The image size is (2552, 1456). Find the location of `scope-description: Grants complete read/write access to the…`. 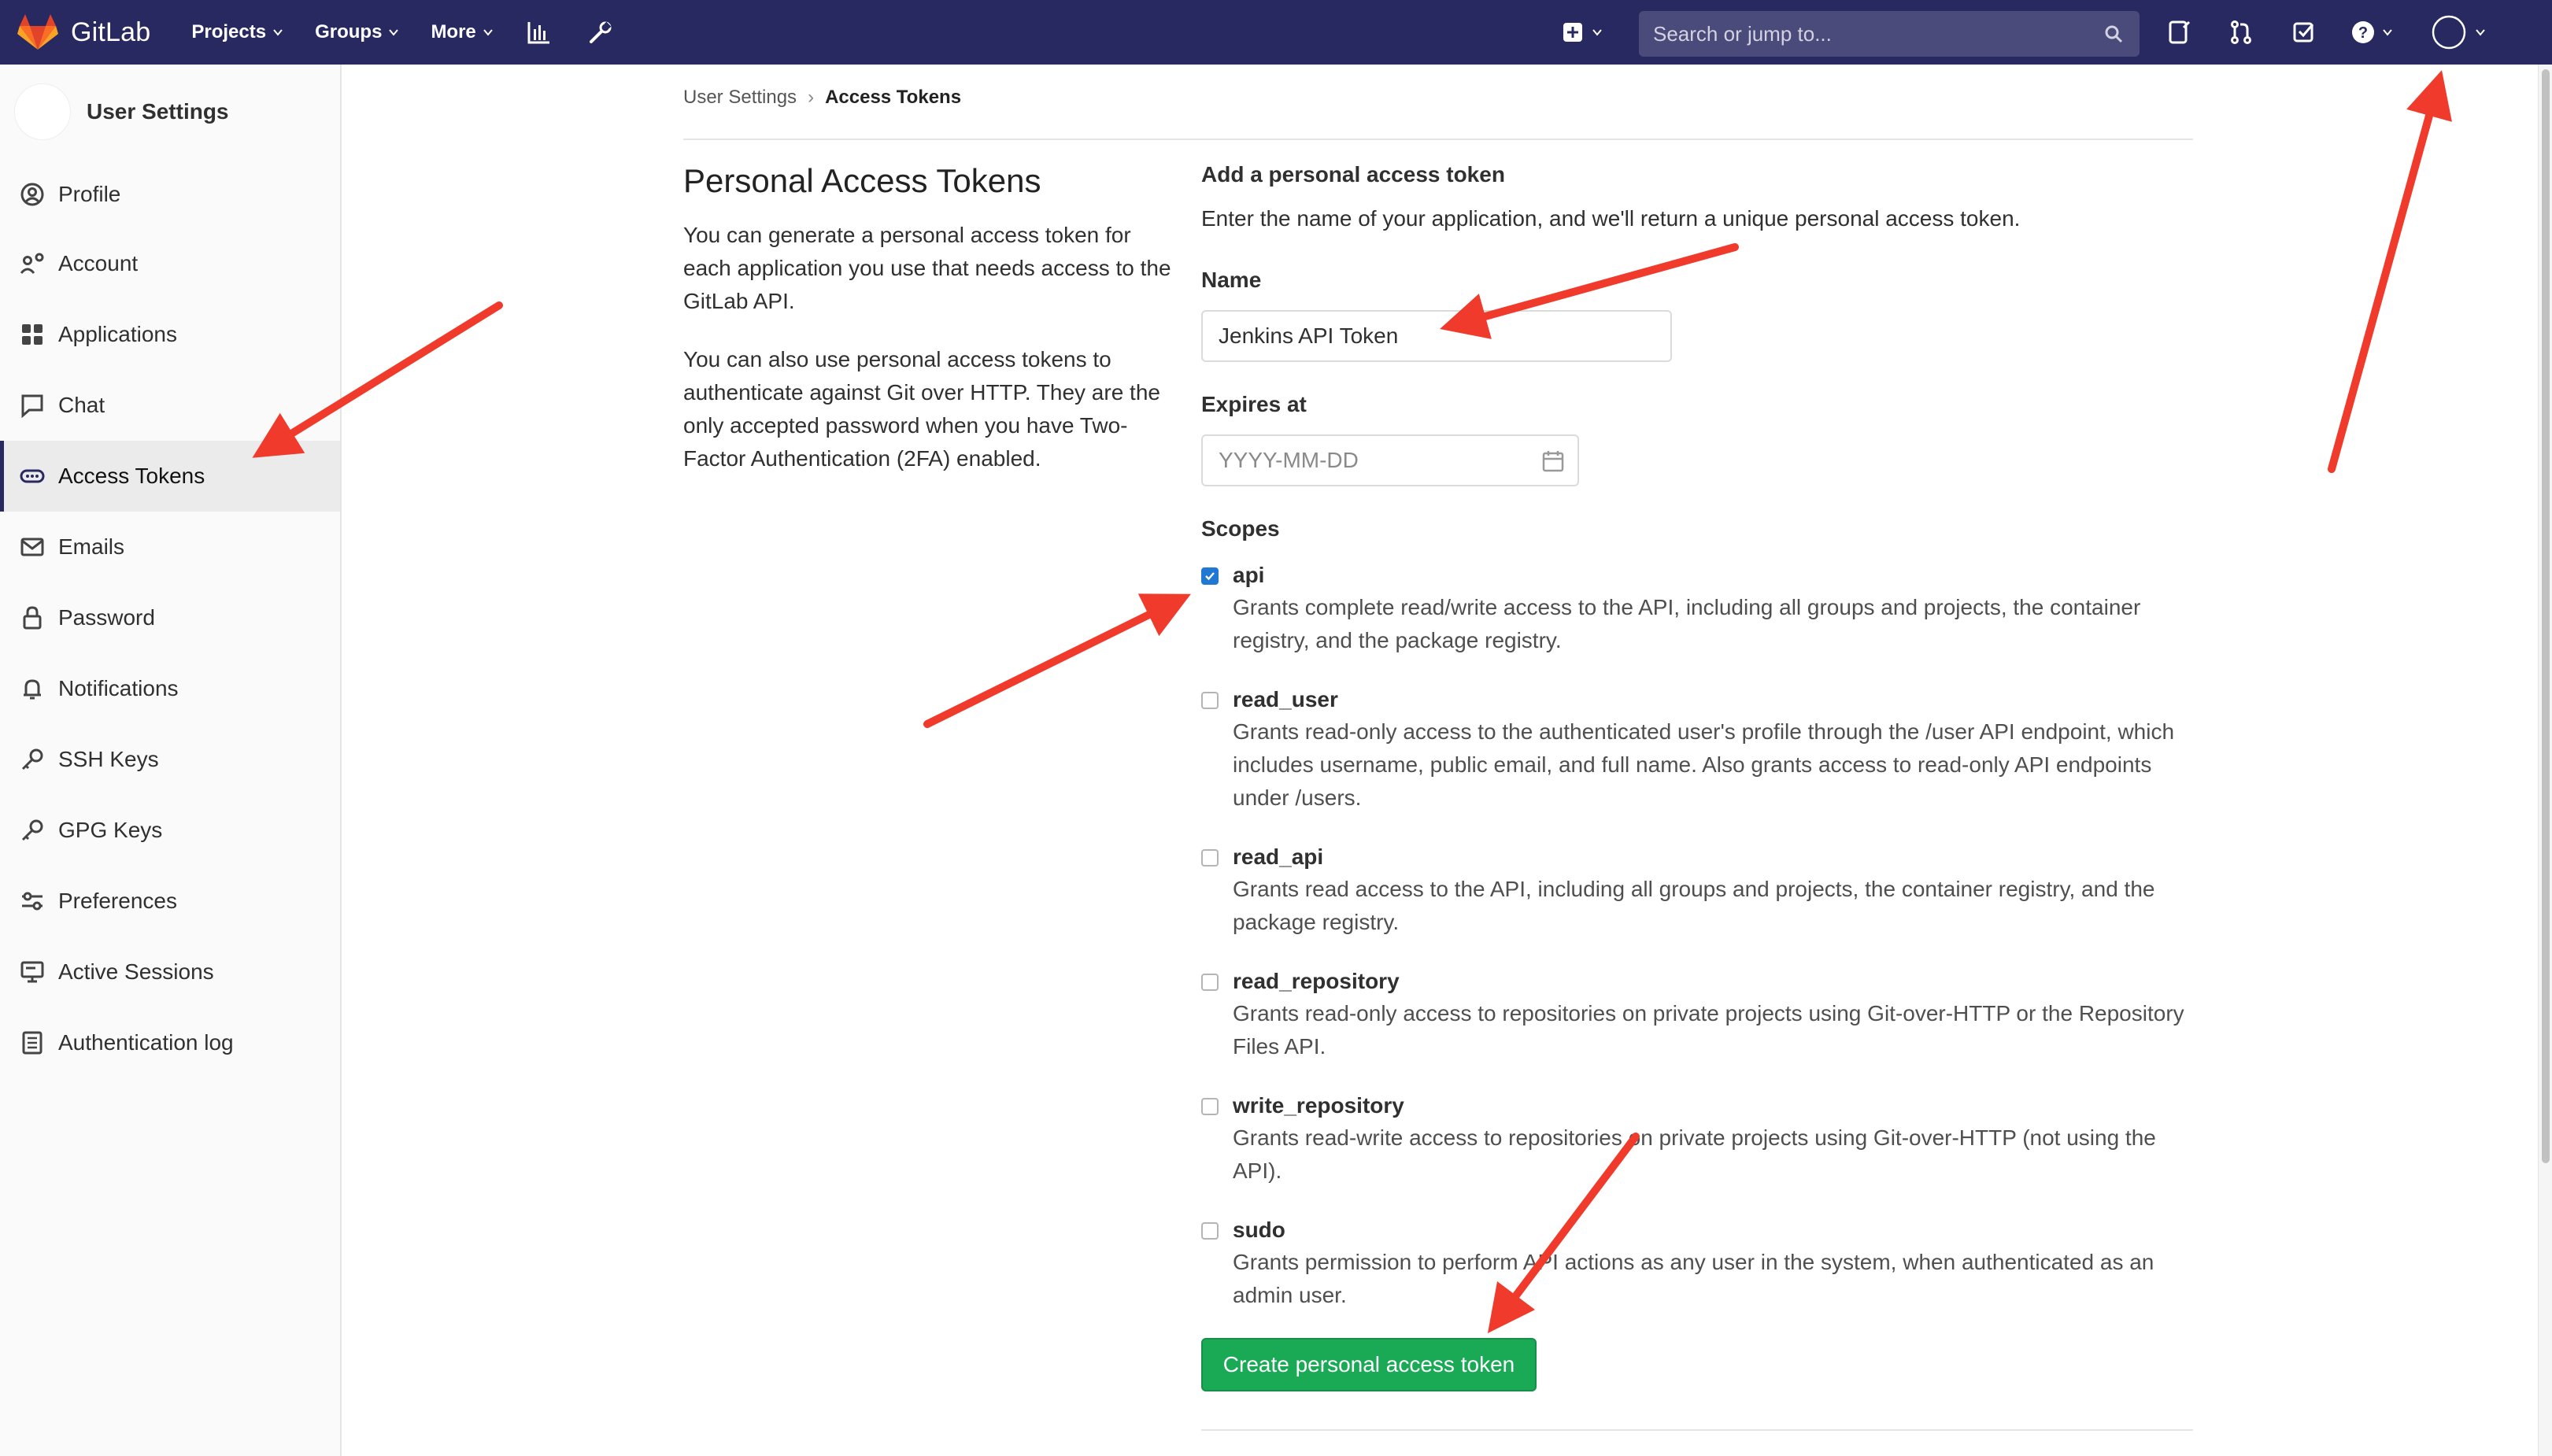

scope-description: Grants complete read/write access to the… is located at coordinates (1687, 623).